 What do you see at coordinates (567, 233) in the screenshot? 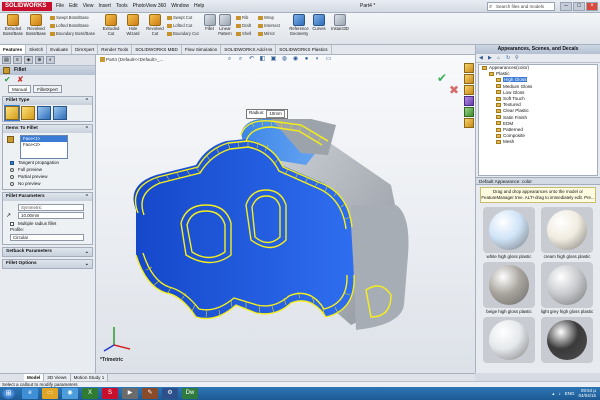
I see `appearance-swatch: cream high gloss plastic` at bounding box center [567, 233].